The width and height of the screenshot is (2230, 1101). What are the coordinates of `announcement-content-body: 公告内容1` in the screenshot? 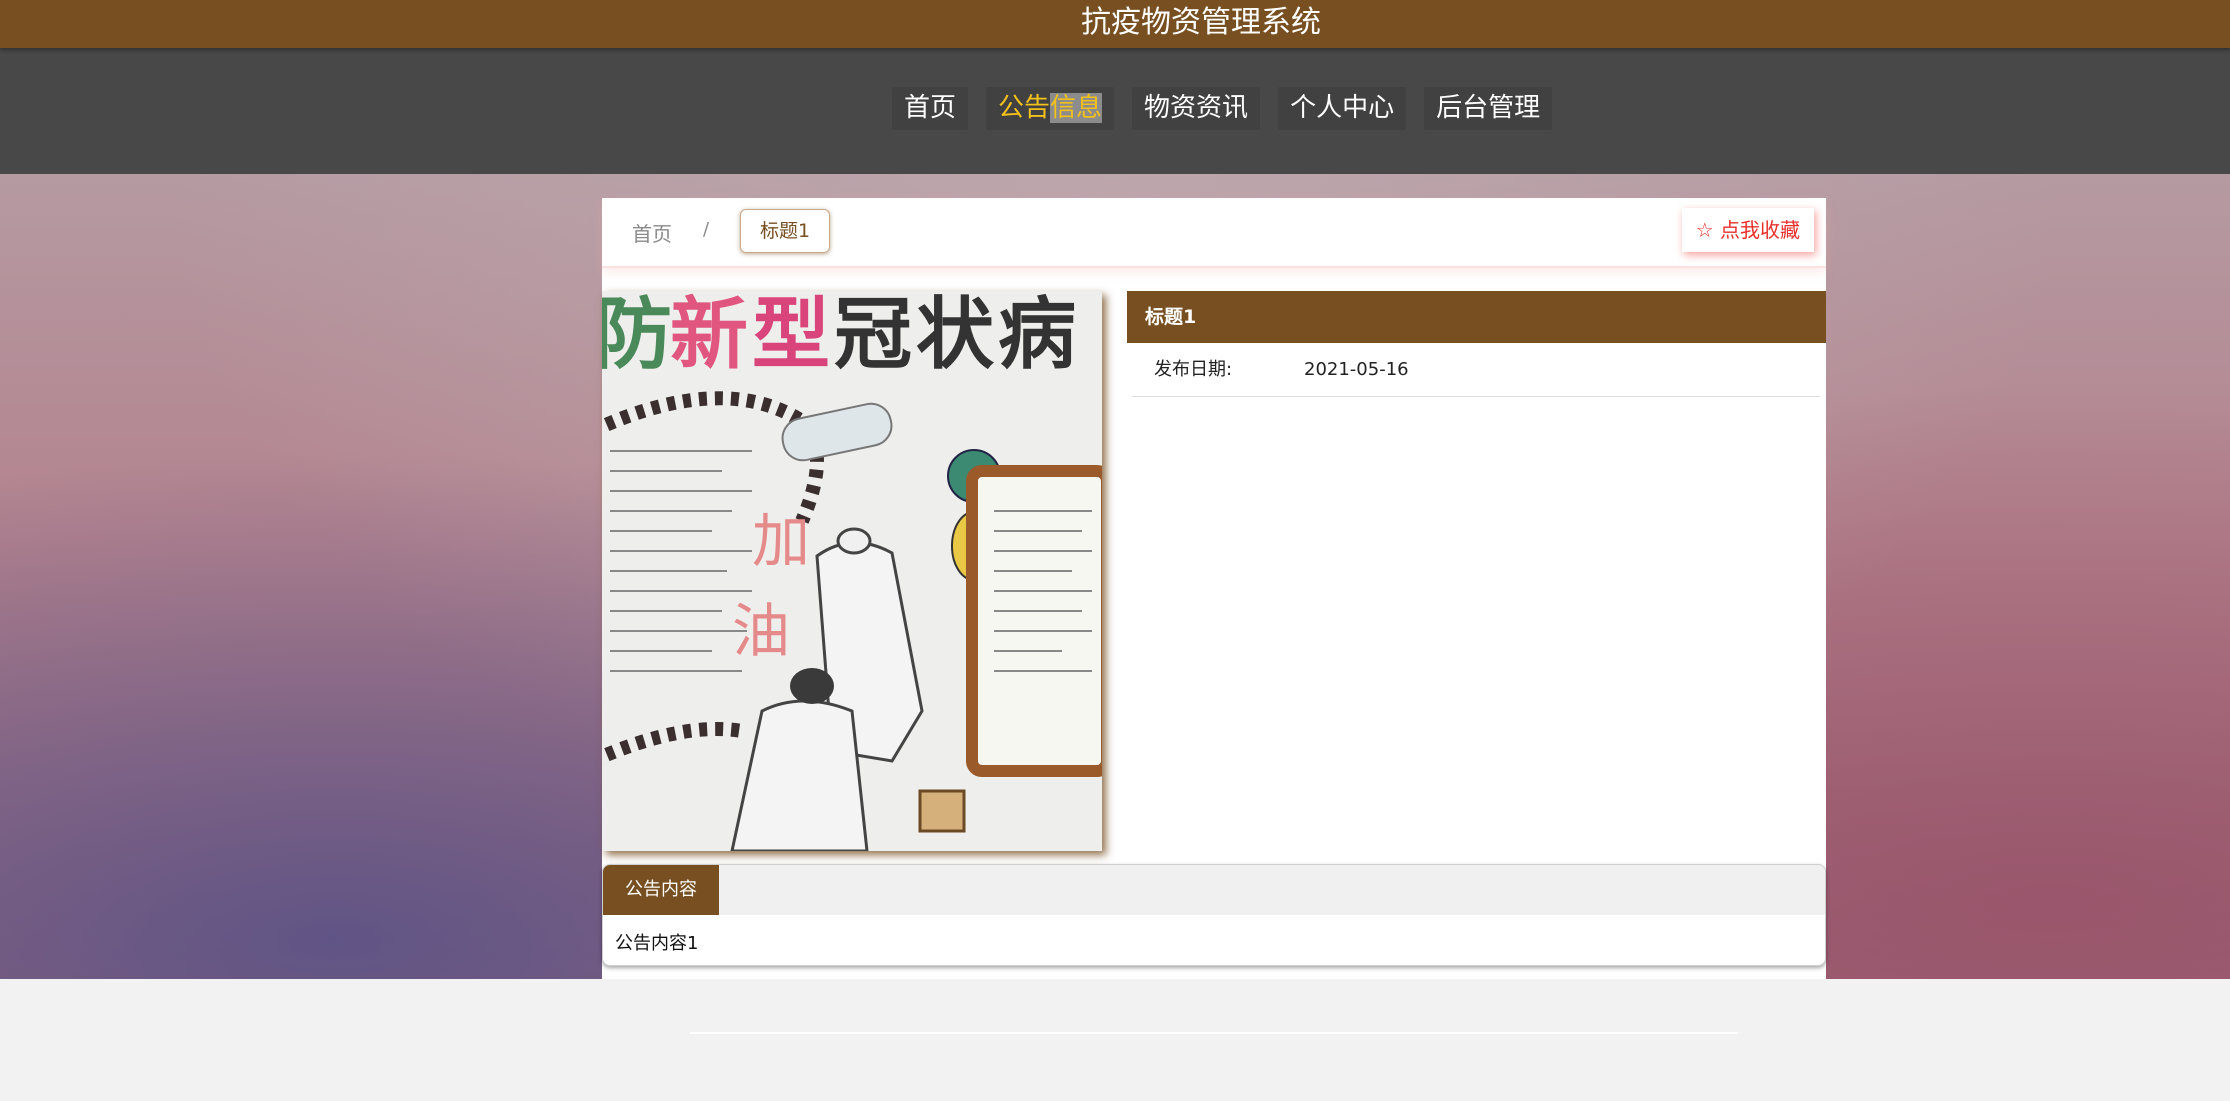 It's located at (657, 943).